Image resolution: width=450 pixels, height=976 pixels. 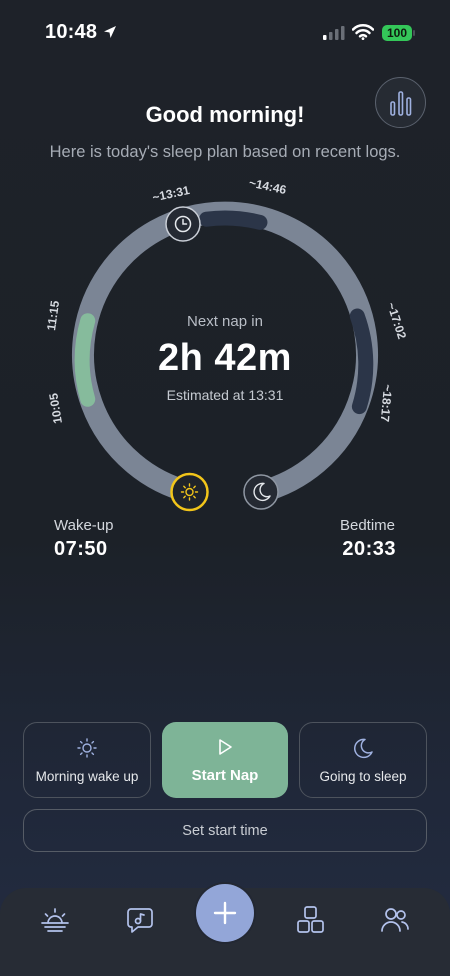 What do you see at coordinates (225, 746) in the screenshot?
I see `play-icon` at bounding box center [225, 746].